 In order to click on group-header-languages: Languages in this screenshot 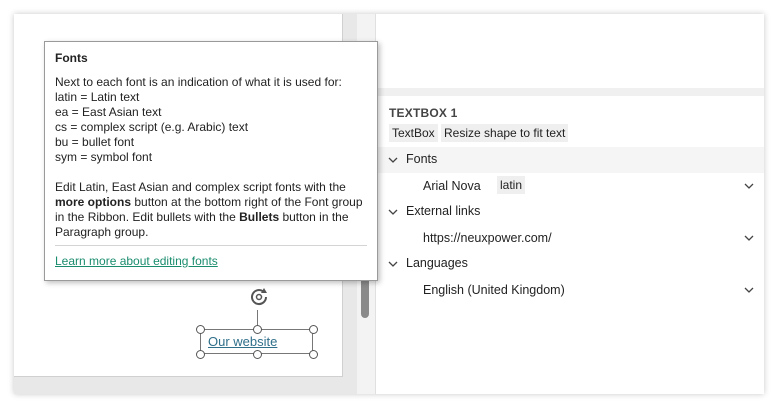, I will do `click(570, 264)`.